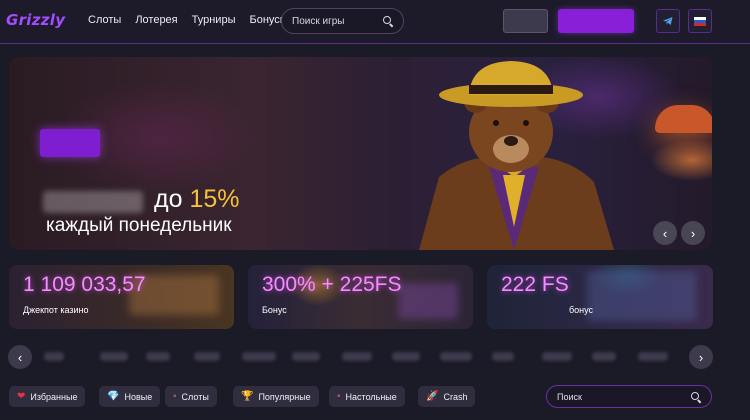  I want to click on category-label: Crash, so click(455, 396).